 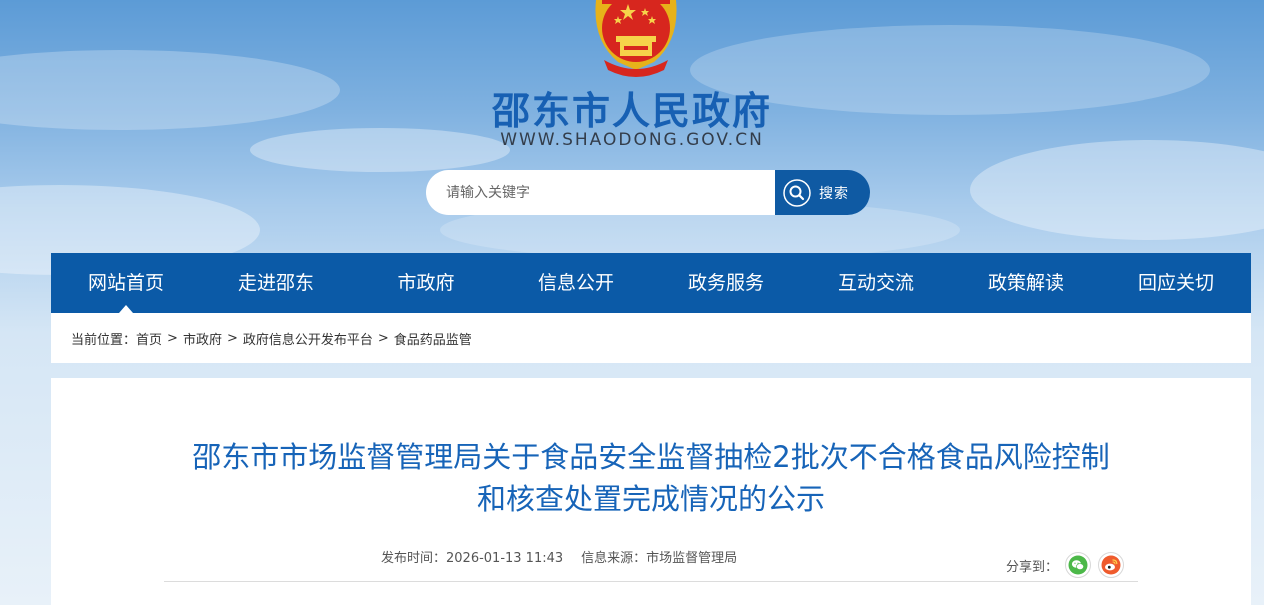 What do you see at coordinates (426, 283) in the screenshot?
I see `nav-item-government: 市政府` at bounding box center [426, 283].